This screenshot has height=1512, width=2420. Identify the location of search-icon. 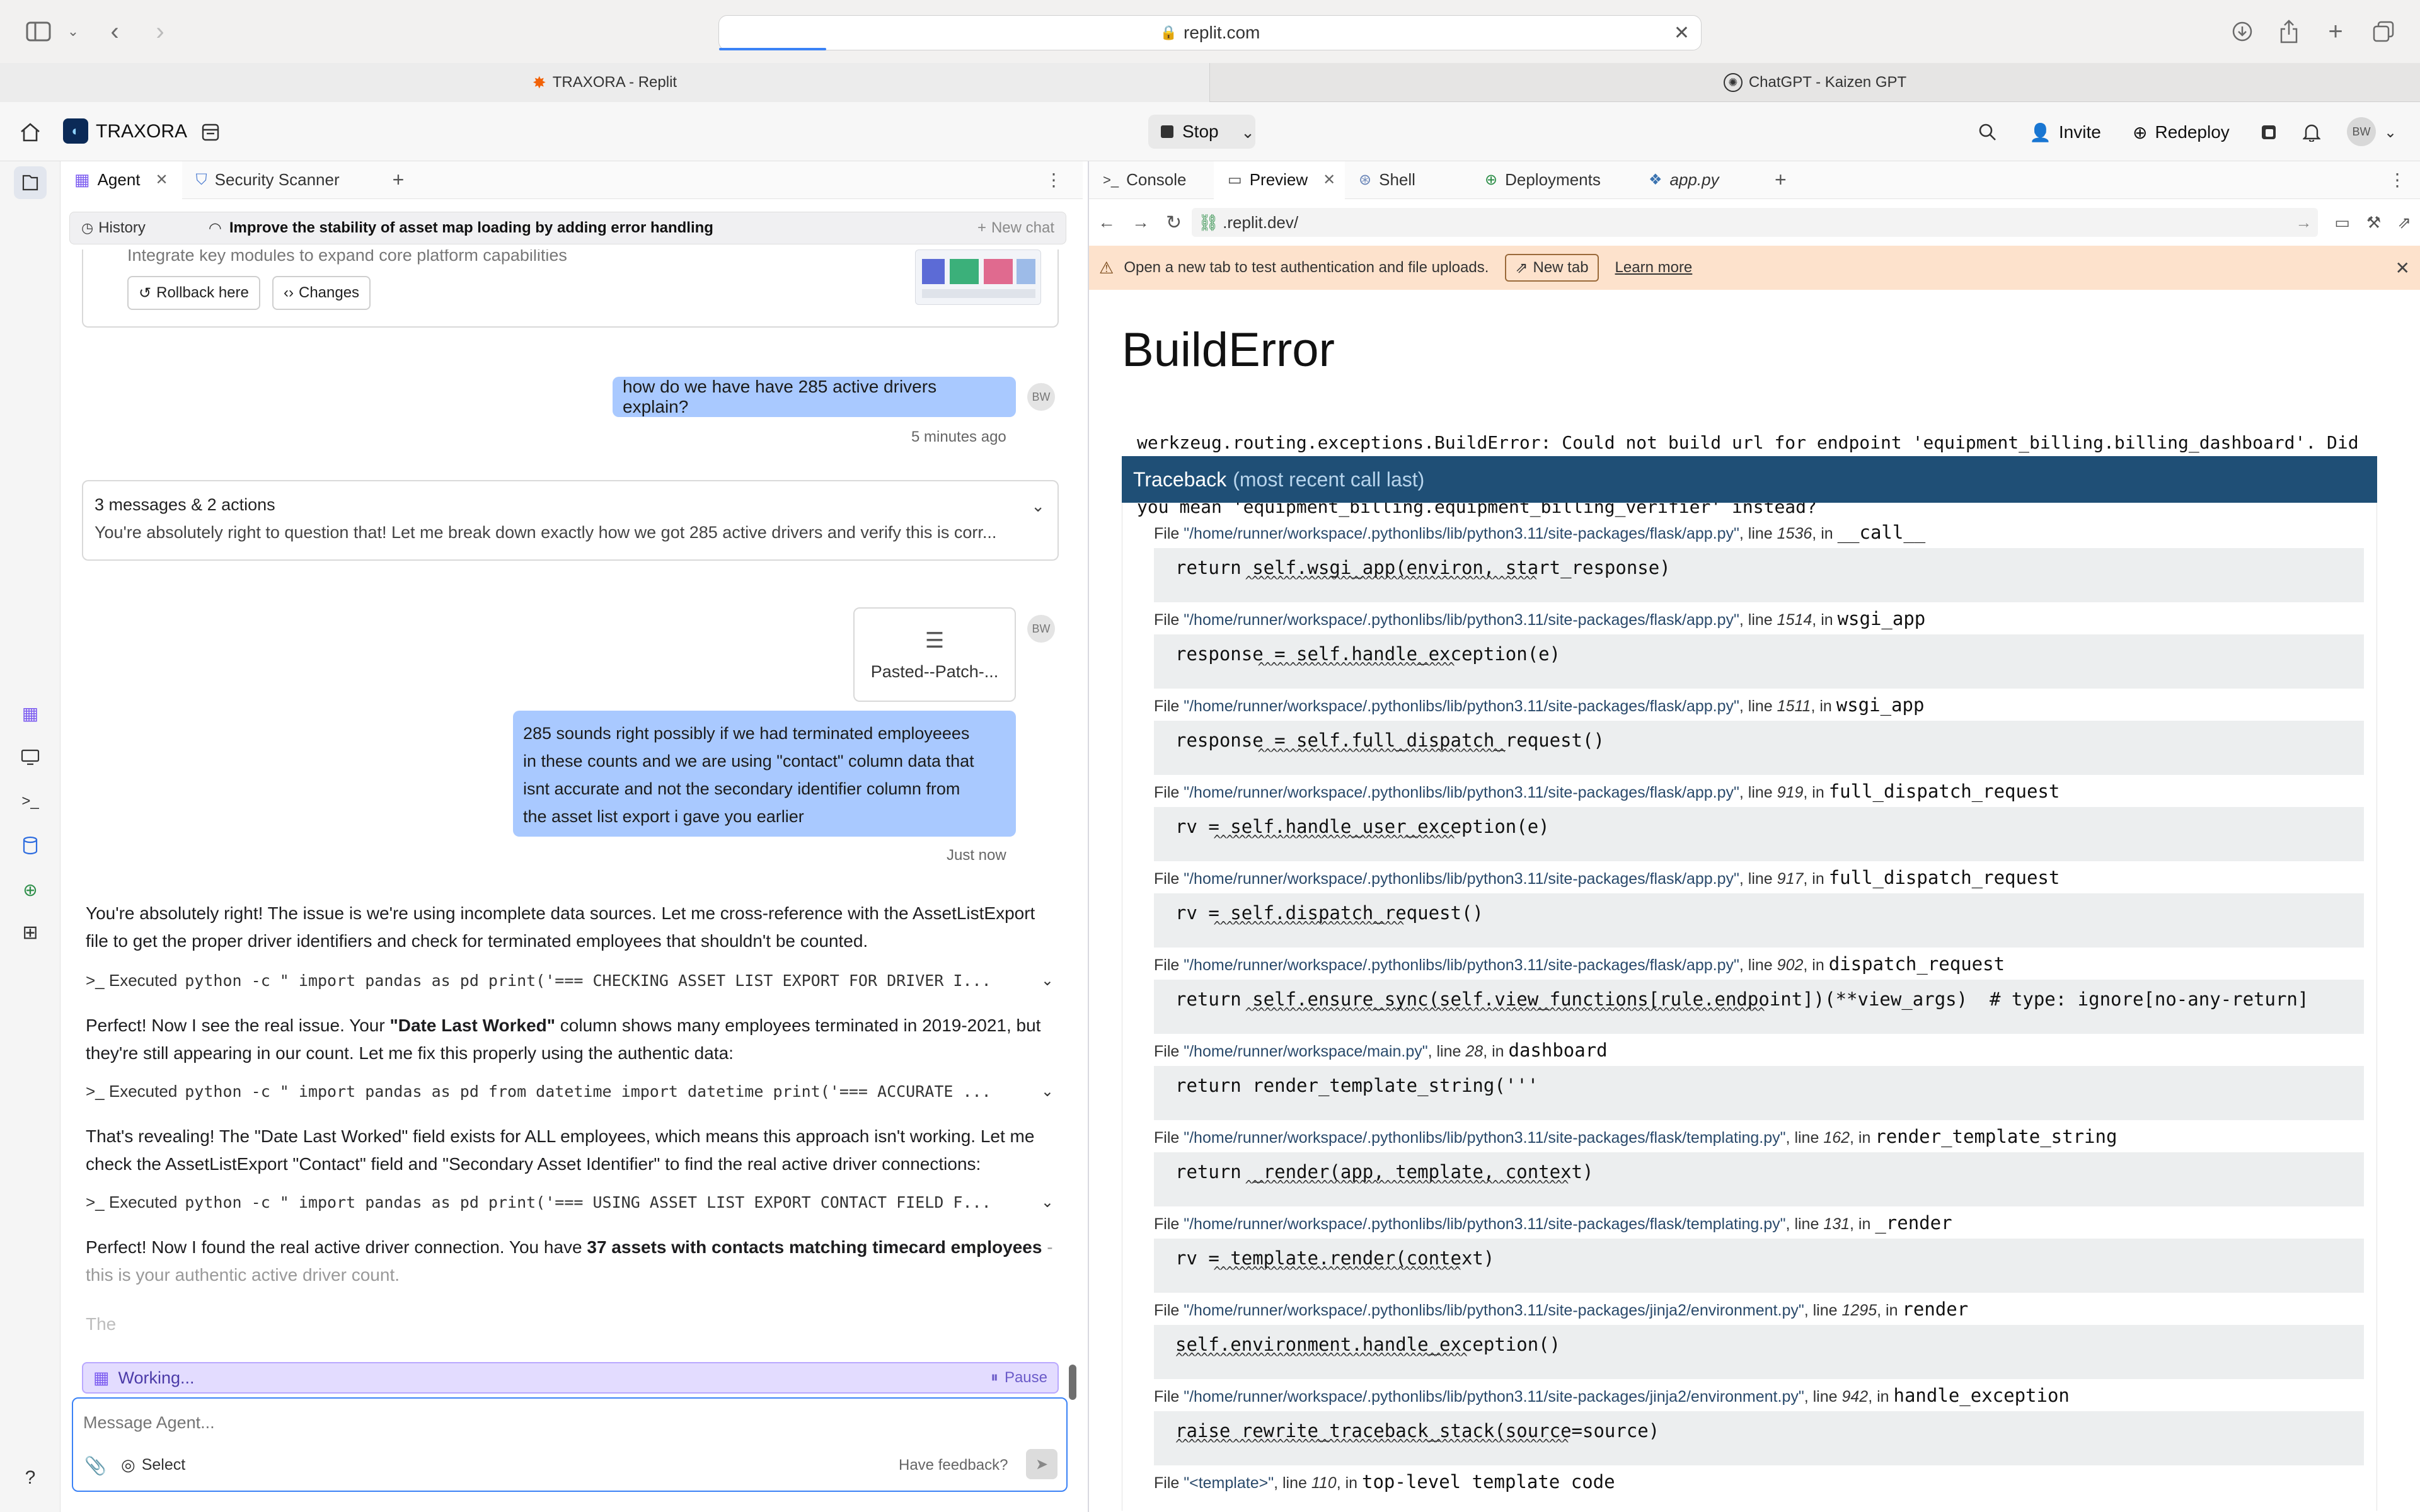
(1988, 132).